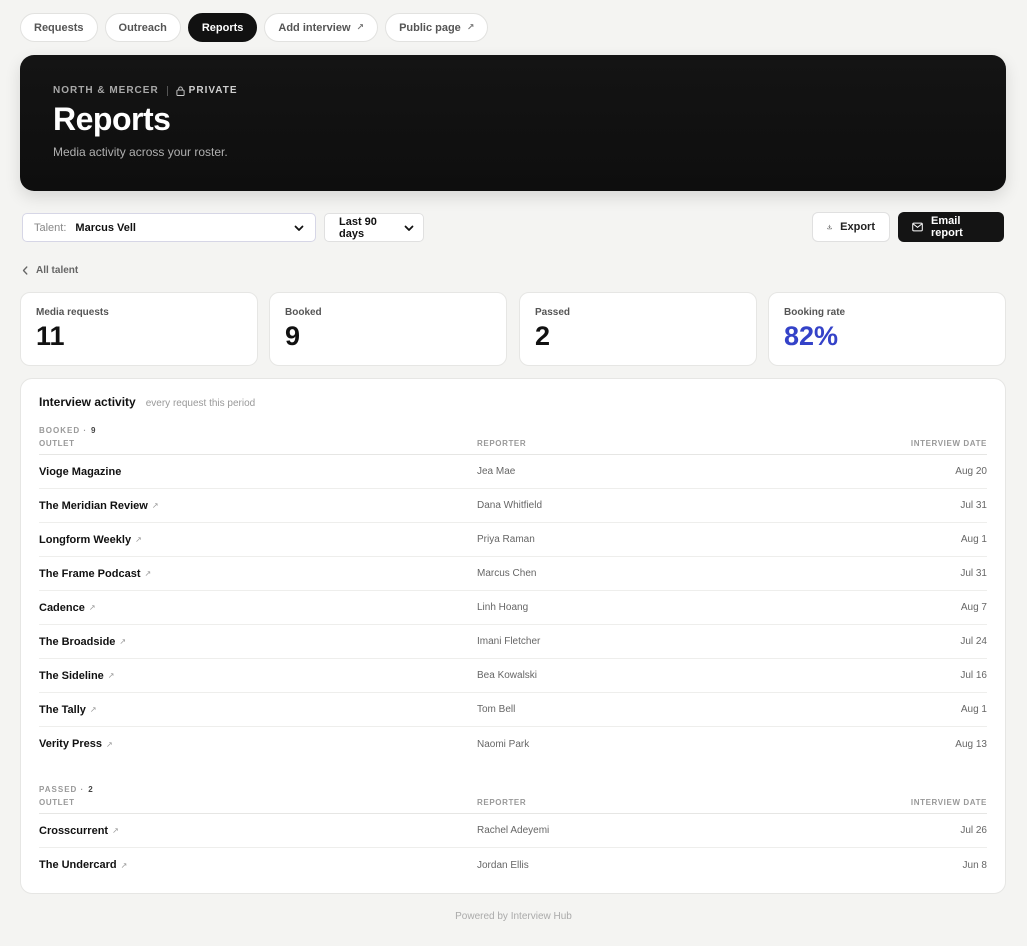 The height and width of the screenshot is (946, 1027). Describe the element at coordinates (509, 641) in the screenshot. I see `reporter-cell: Imani Fletcher` at that location.